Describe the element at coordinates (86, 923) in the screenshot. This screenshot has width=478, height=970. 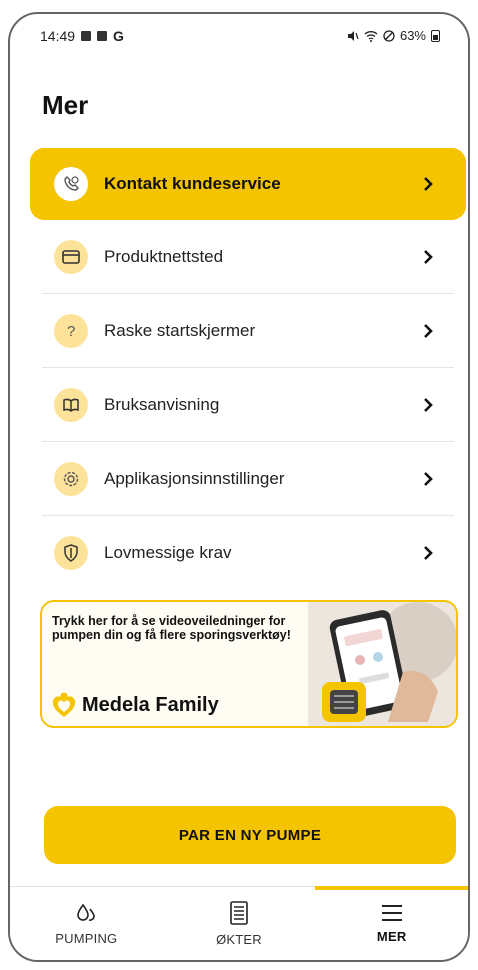
I see `tab-pumping: PUMPING` at that location.